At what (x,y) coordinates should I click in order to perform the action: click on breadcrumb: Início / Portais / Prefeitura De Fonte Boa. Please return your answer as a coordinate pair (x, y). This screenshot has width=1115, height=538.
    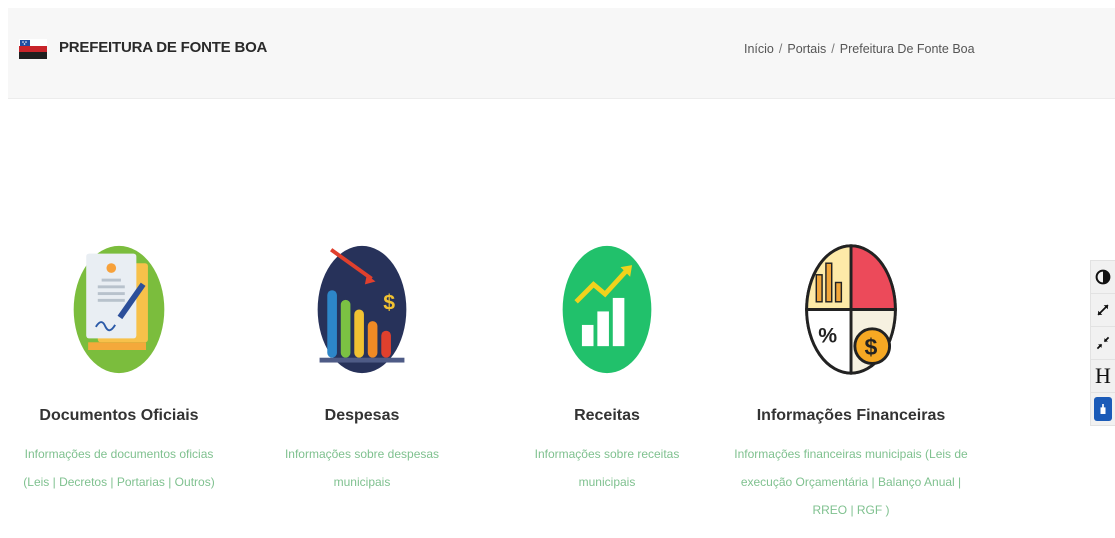
    Looking at the image, I should click on (859, 49).